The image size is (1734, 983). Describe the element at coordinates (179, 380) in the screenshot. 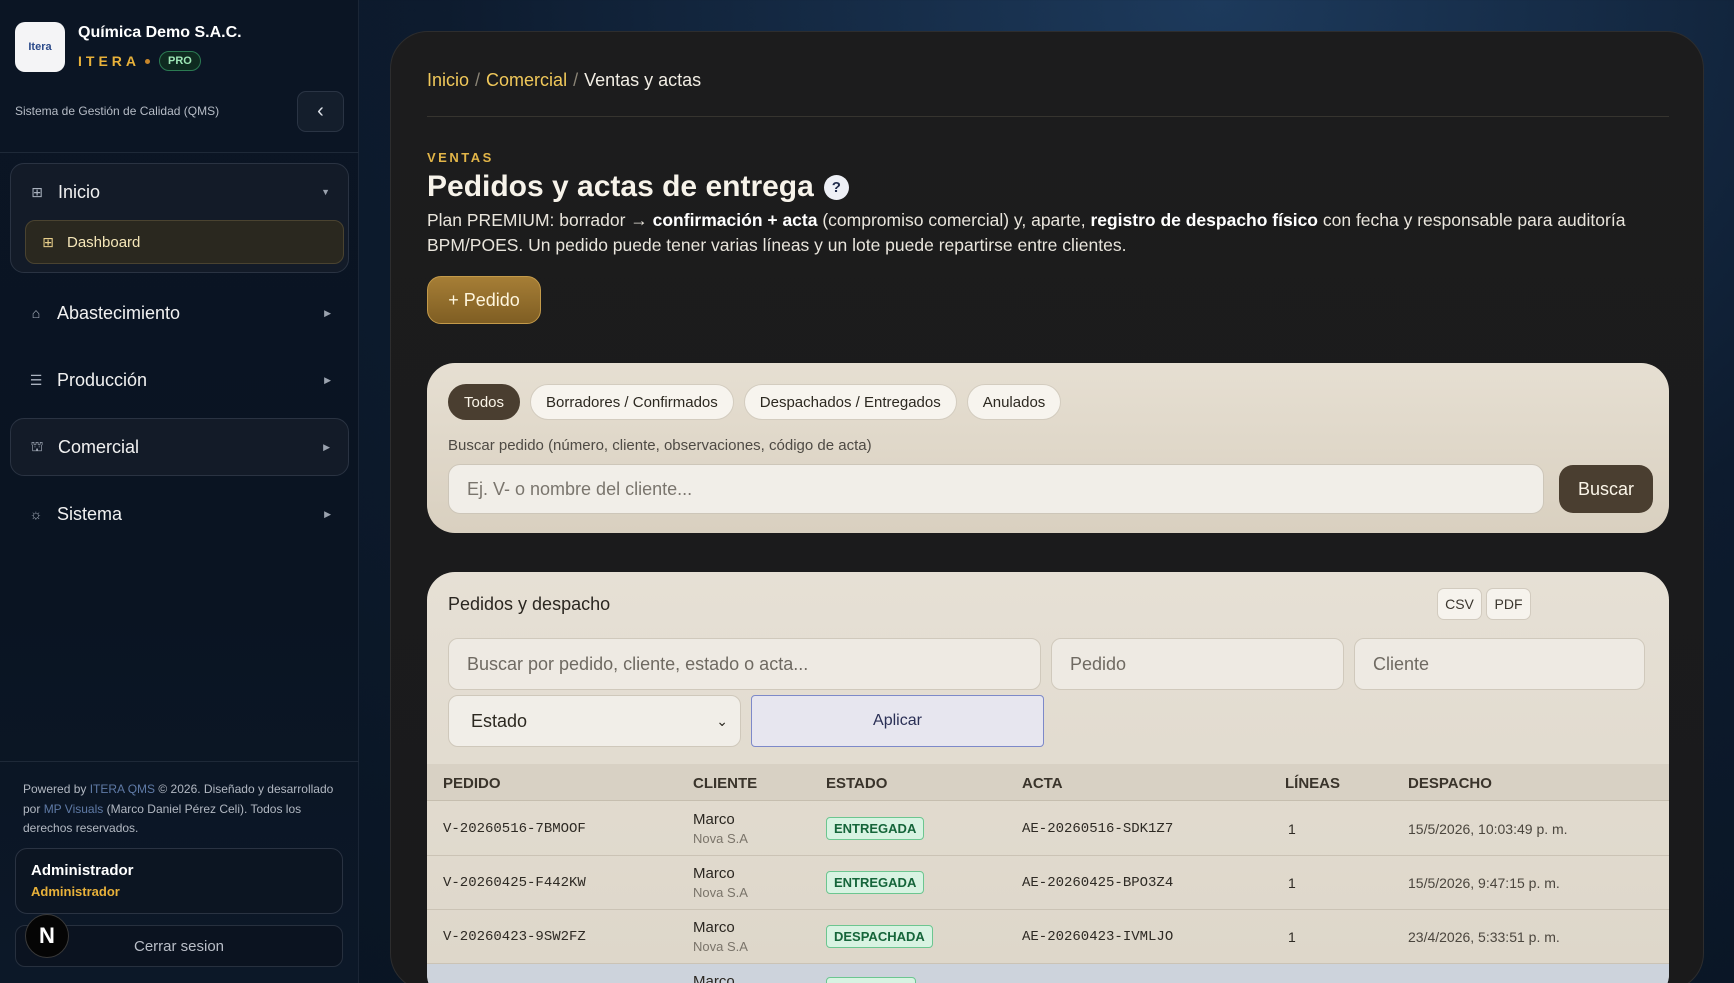

I see `nav-item-produccion: ☰ Producción ▶` at that location.